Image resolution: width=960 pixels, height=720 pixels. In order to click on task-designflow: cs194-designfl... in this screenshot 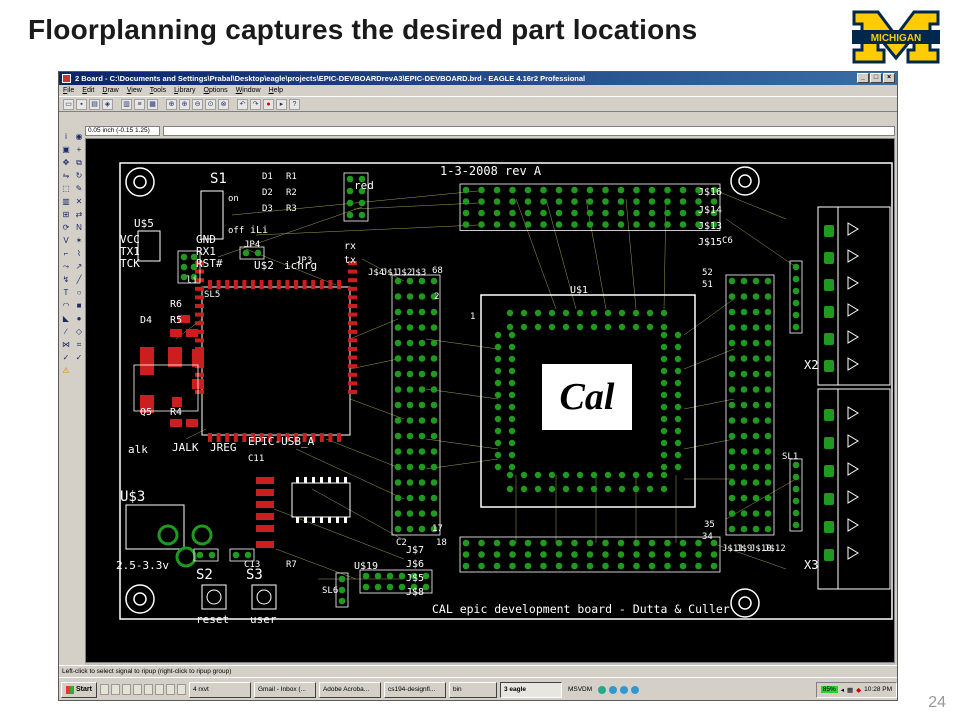, I will do `click(414, 689)`.